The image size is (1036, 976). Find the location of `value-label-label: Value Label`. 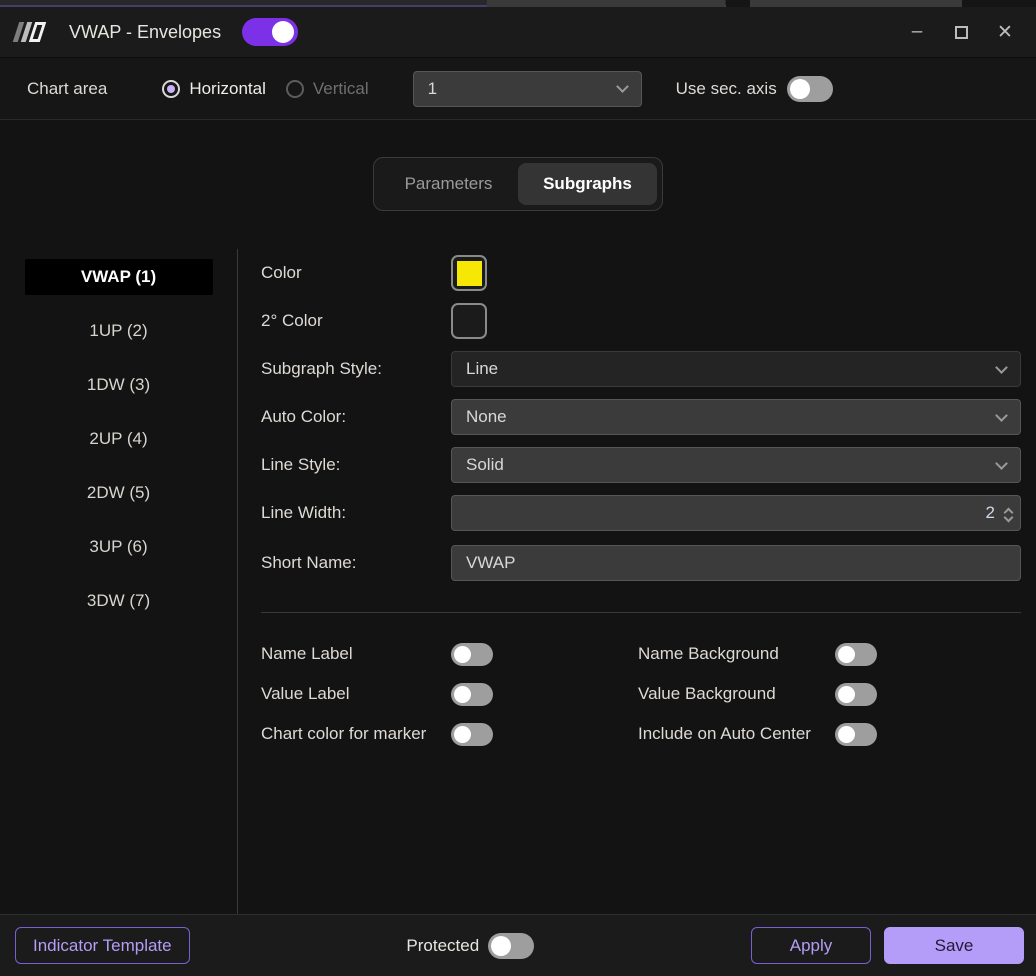

value-label-label: Value Label is located at coordinates (305, 693).